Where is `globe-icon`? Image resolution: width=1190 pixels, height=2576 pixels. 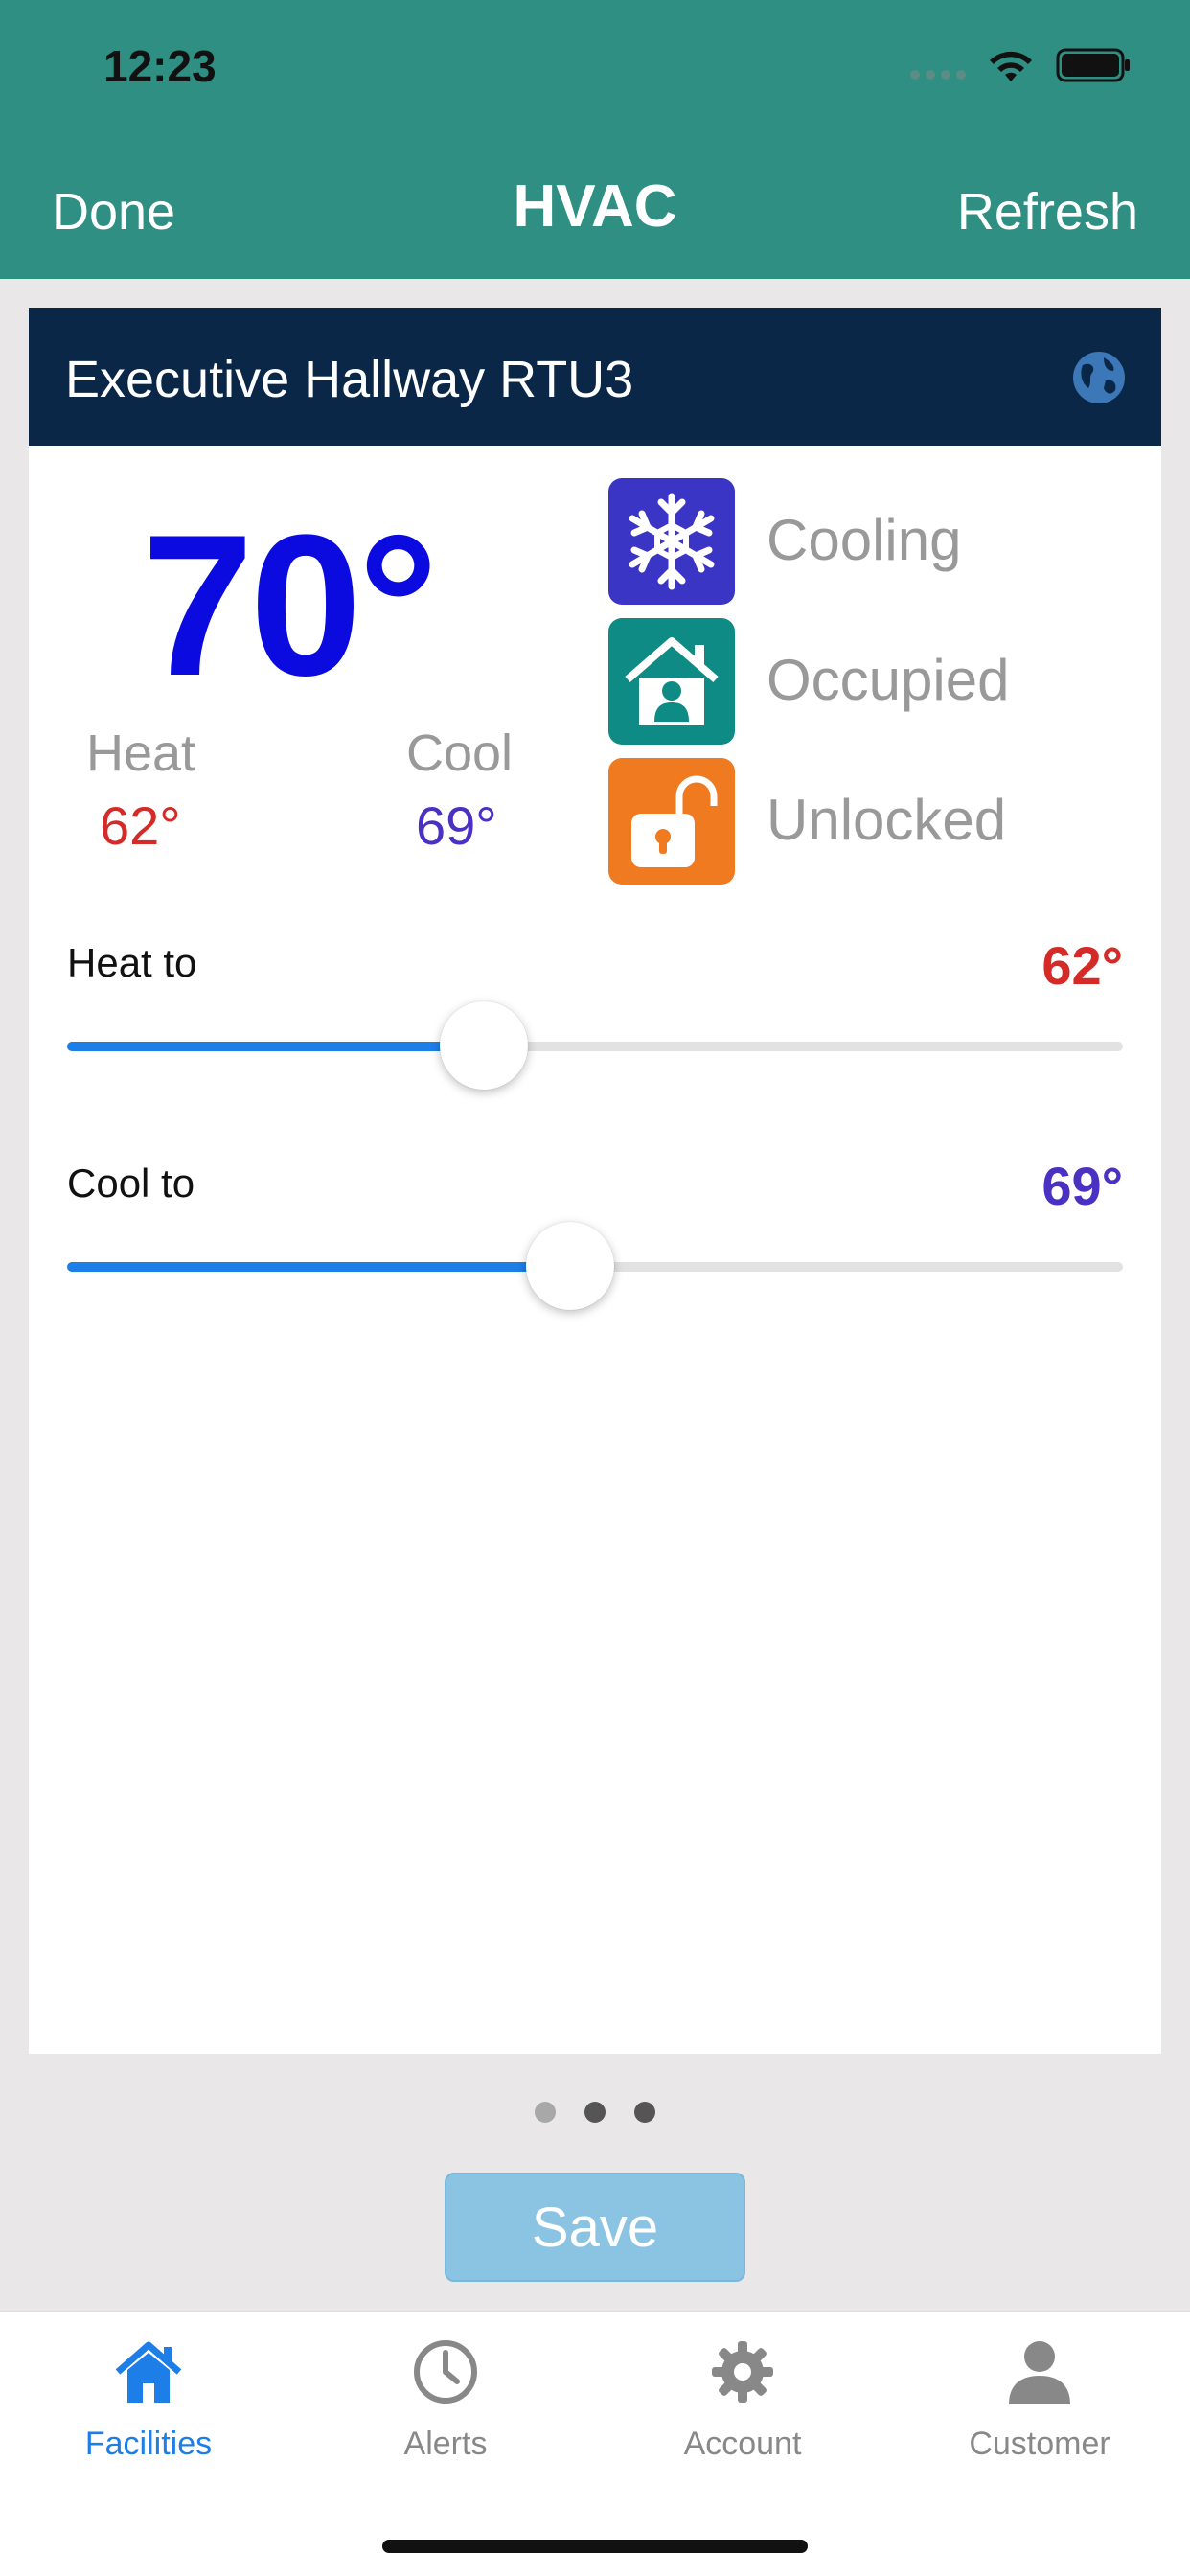 globe-icon is located at coordinates (1099, 377).